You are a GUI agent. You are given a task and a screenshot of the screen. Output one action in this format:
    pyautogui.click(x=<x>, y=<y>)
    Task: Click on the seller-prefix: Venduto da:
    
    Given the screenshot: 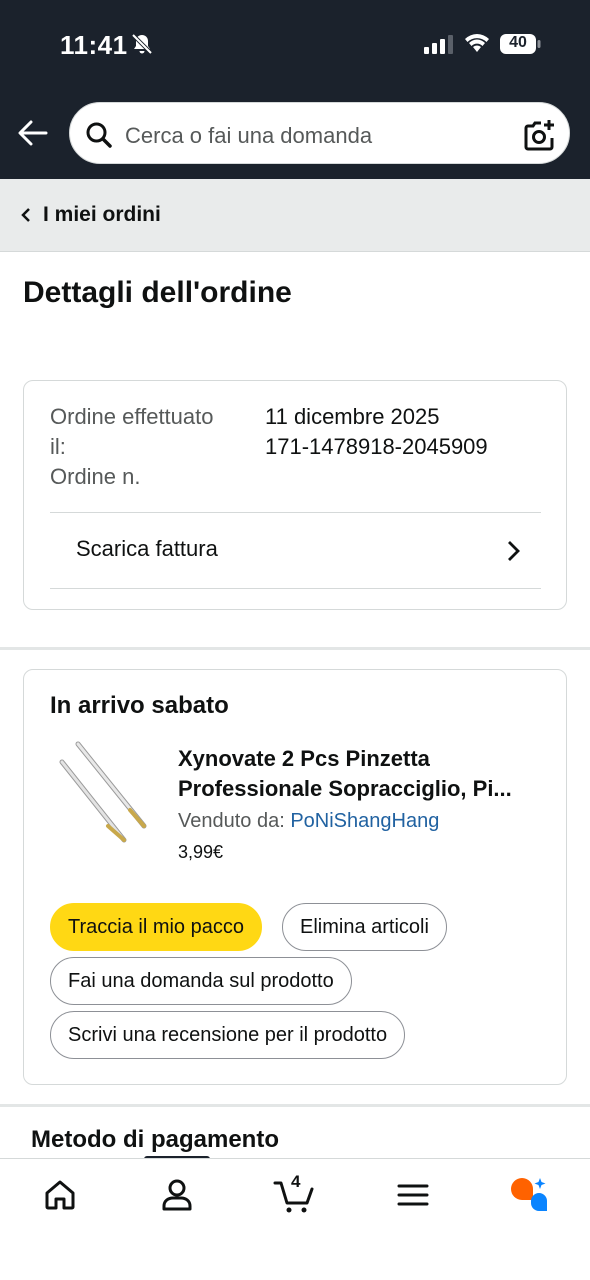 What is the action you would take?
    pyautogui.click(x=234, y=821)
    